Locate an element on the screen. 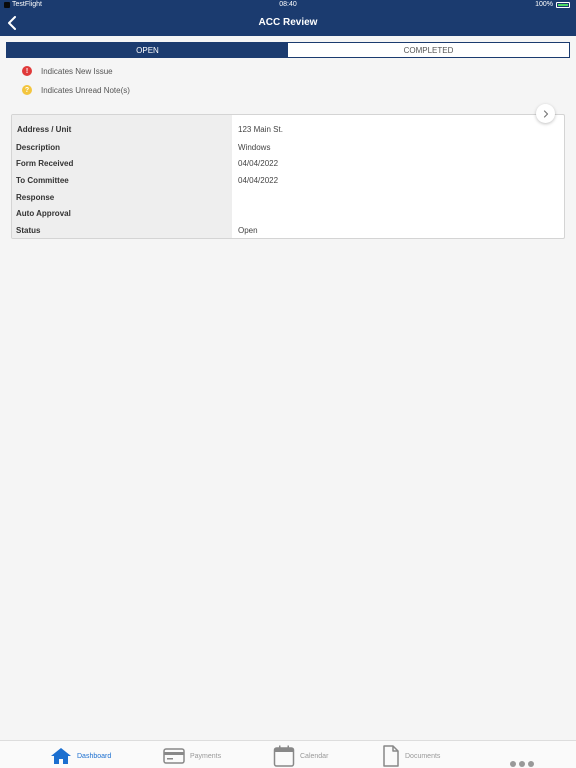 This screenshot has height=768, width=576. legend-unread-note: ? Indicates Unread Note(s) is located at coordinates (76, 90).